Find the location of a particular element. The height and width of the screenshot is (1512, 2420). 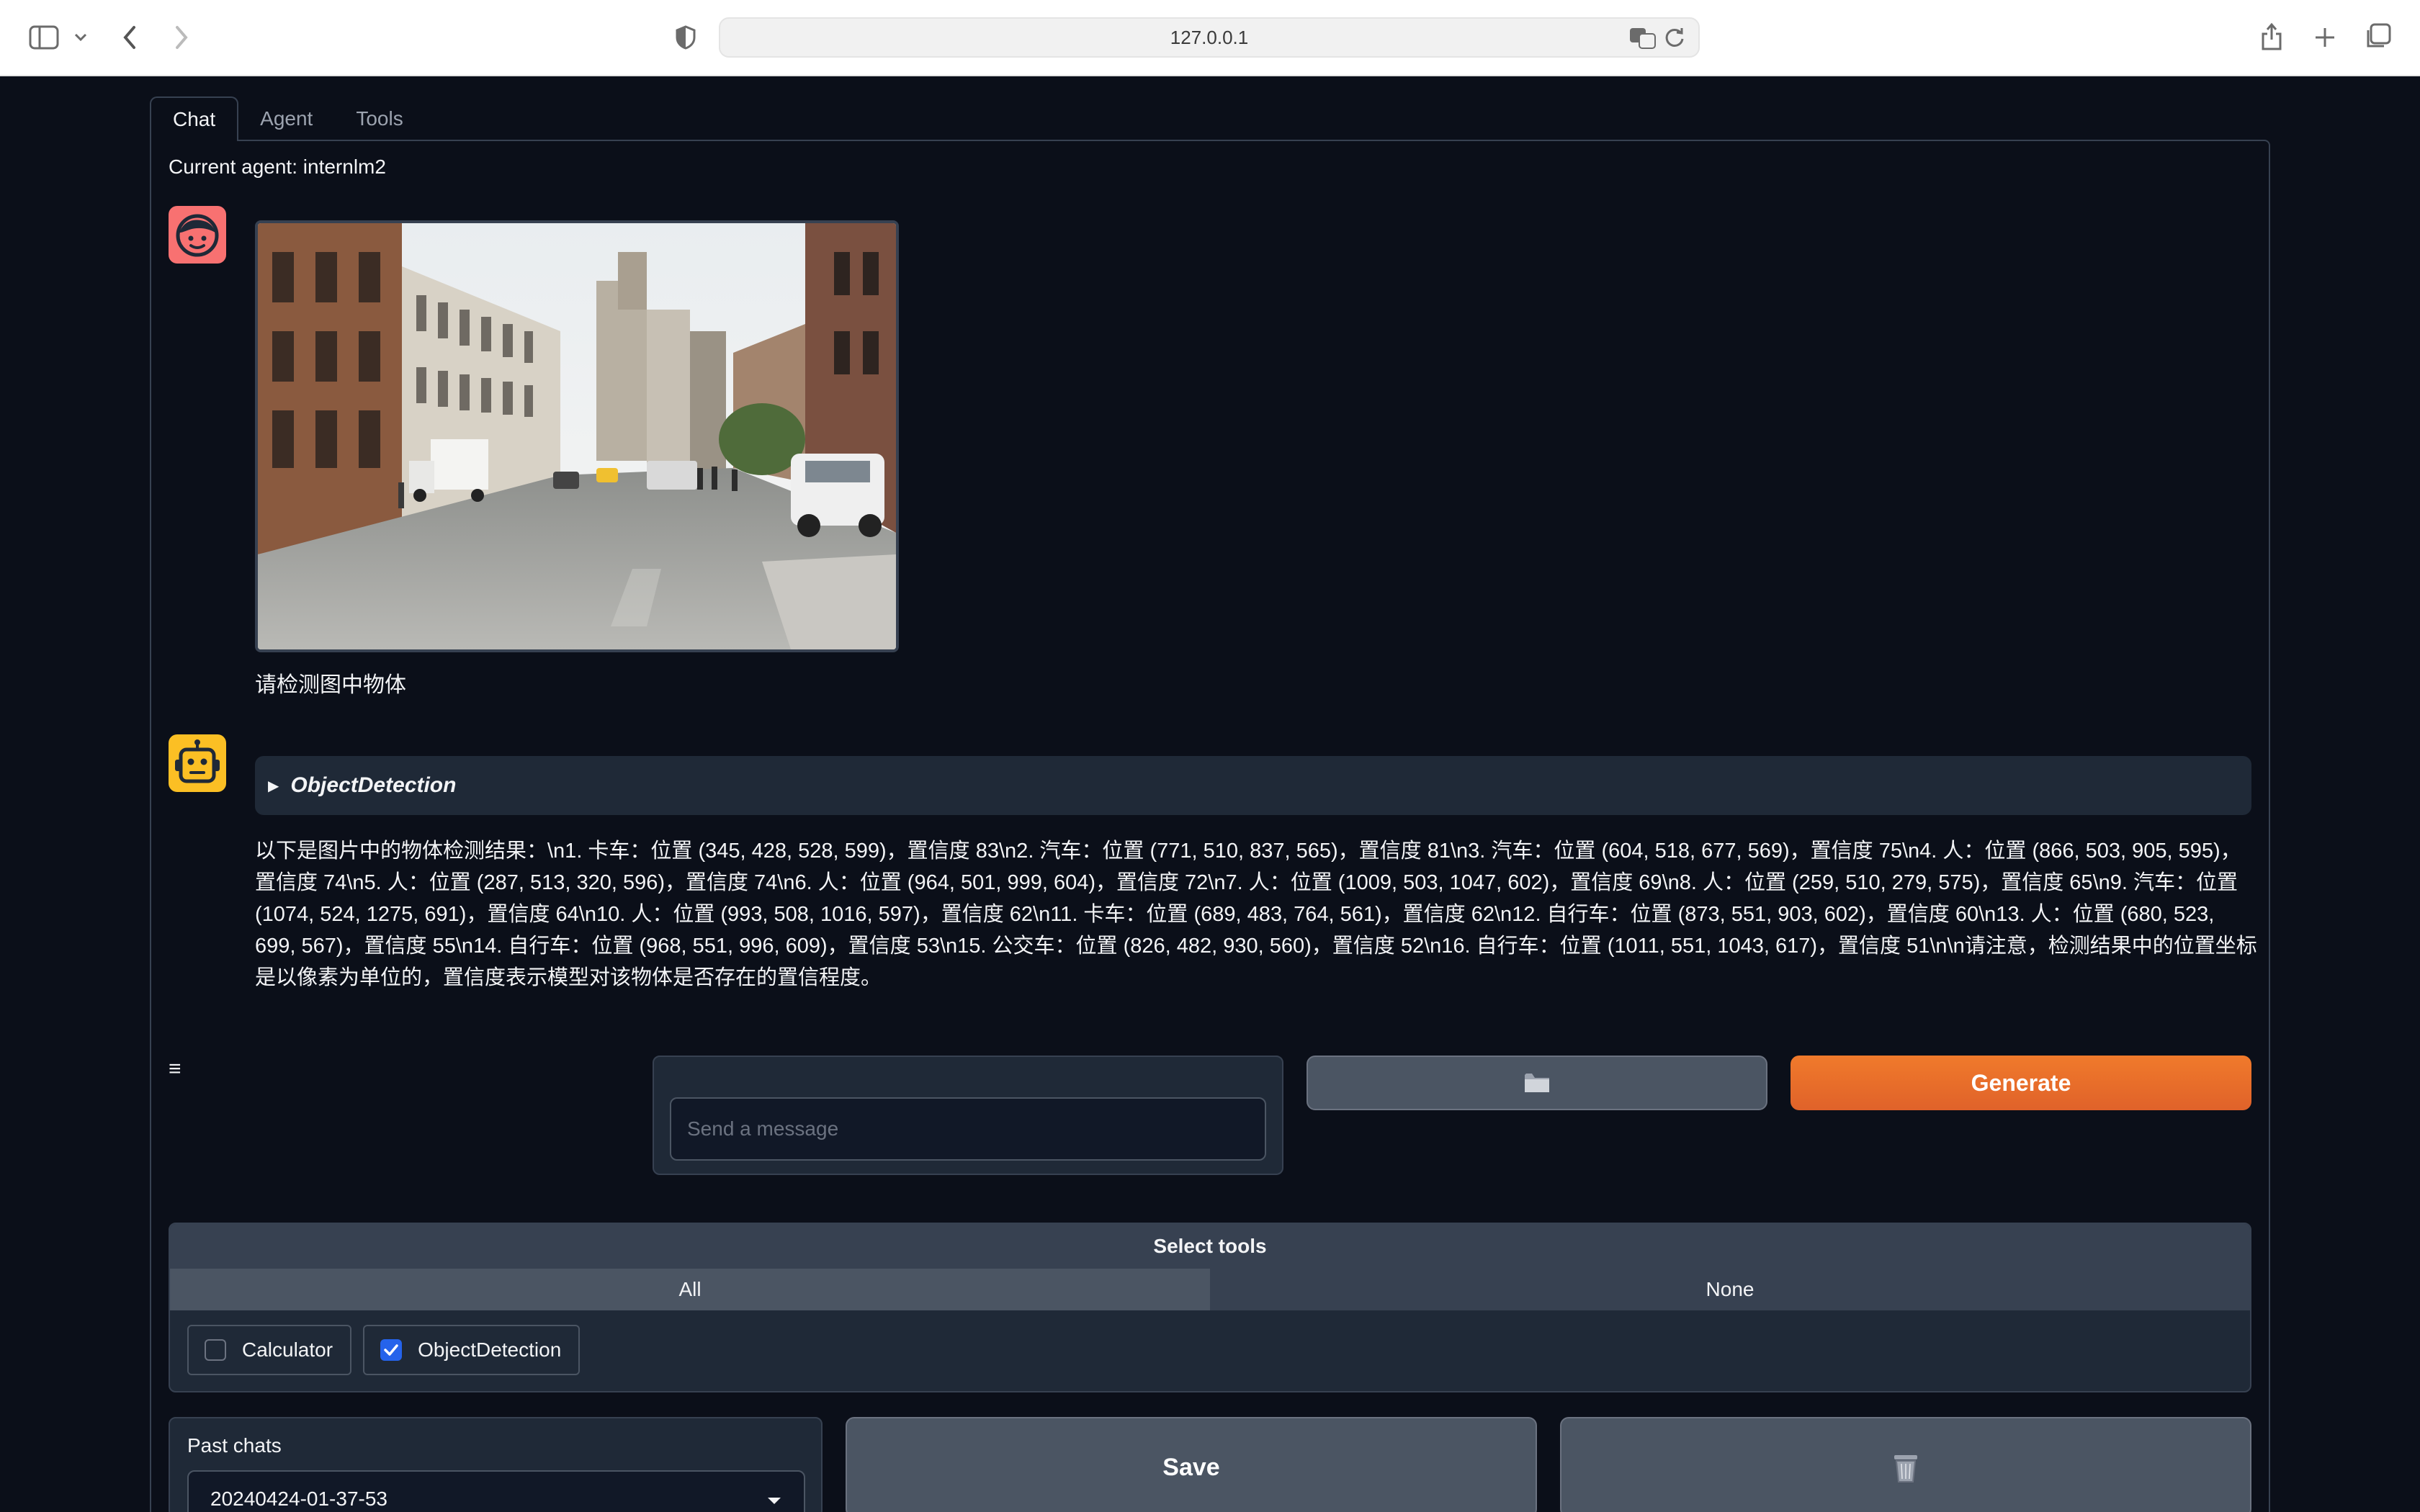

checkbox-unchecked-icon is located at coordinates (216, 1350).